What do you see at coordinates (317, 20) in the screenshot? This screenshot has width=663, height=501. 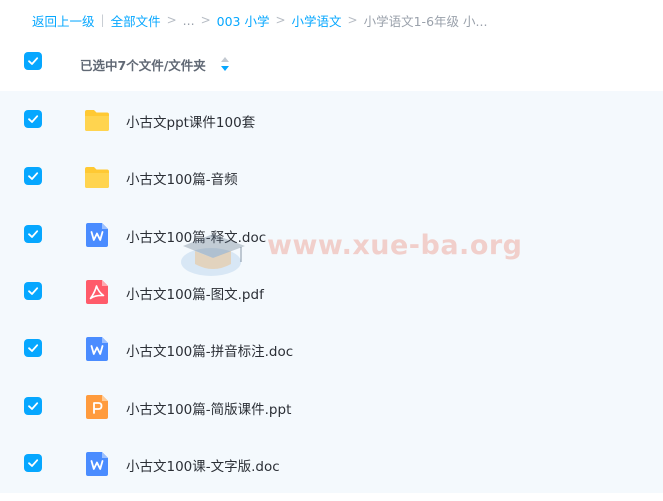 I see `breadcrumb-folder-link: 小学语文` at bounding box center [317, 20].